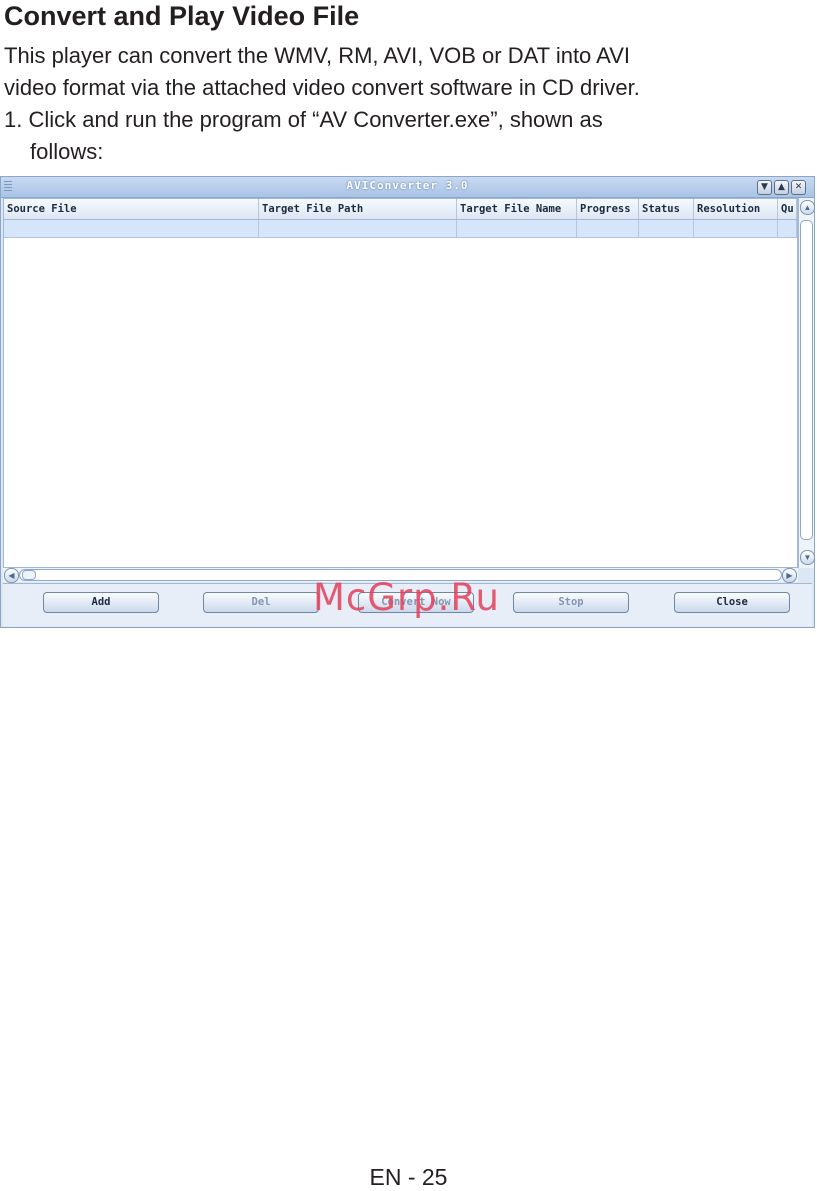  I want to click on watermark: McGrp.Ru, so click(406, 597).